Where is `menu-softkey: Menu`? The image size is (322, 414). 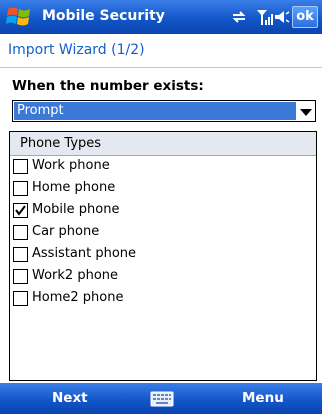
menu-softkey: Menu is located at coordinates (263, 398).